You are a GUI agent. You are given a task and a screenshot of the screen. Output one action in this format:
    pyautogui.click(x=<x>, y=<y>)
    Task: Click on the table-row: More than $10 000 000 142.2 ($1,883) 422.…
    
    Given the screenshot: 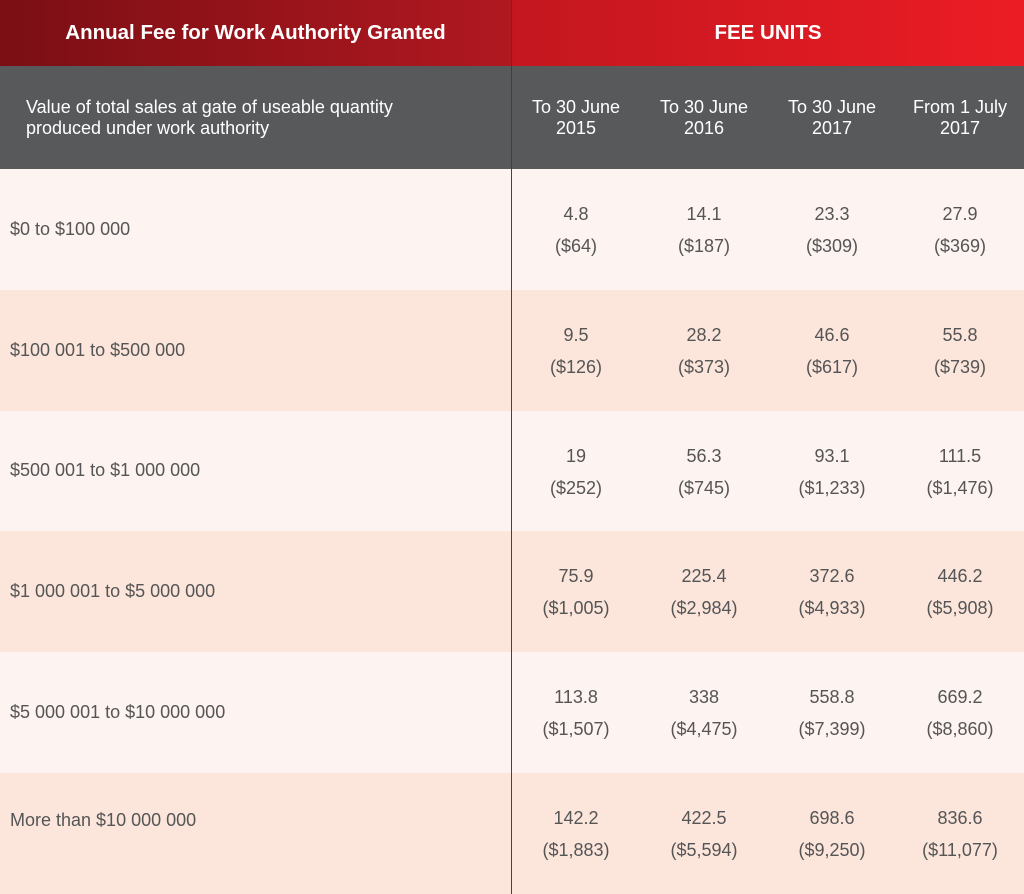 What is the action you would take?
    pyautogui.click(x=512, y=833)
    